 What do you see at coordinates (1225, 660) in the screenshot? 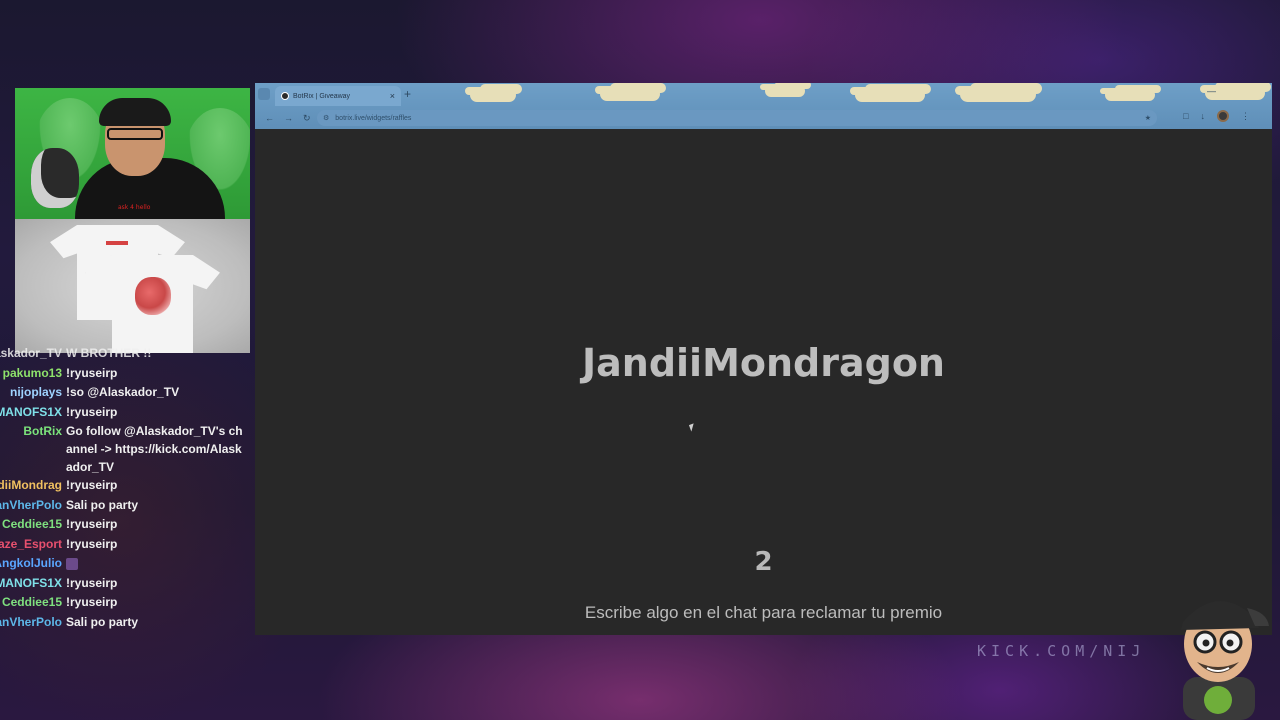
I see `streamer-mascot-avatar` at bounding box center [1225, 660].